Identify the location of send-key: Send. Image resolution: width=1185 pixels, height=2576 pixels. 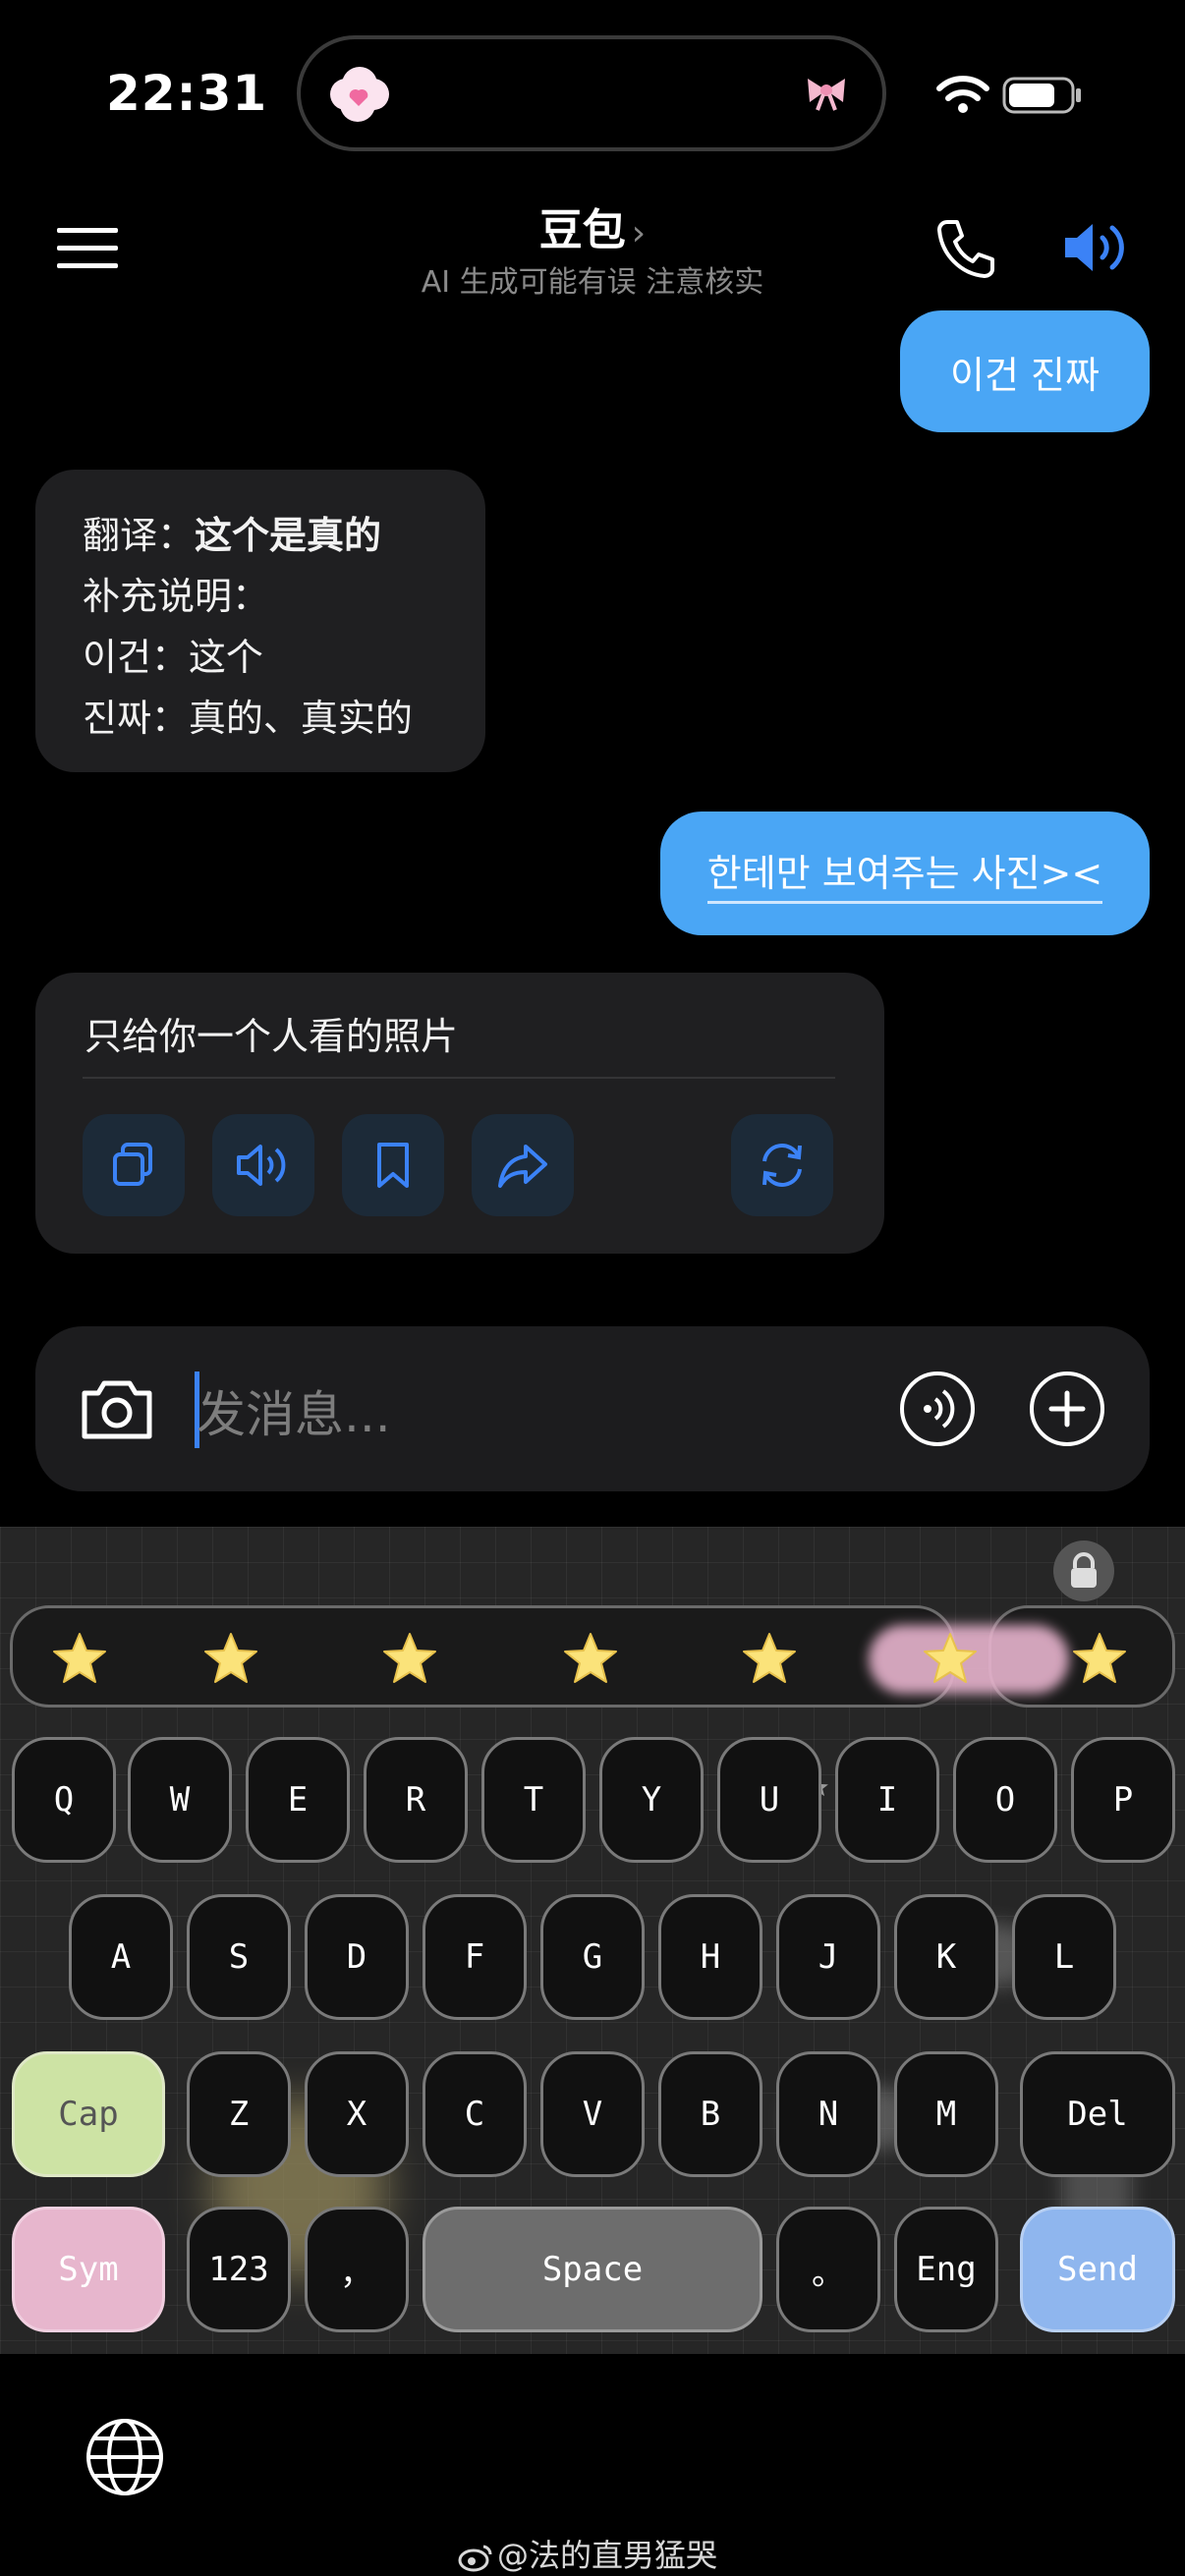
(1098, 2269).